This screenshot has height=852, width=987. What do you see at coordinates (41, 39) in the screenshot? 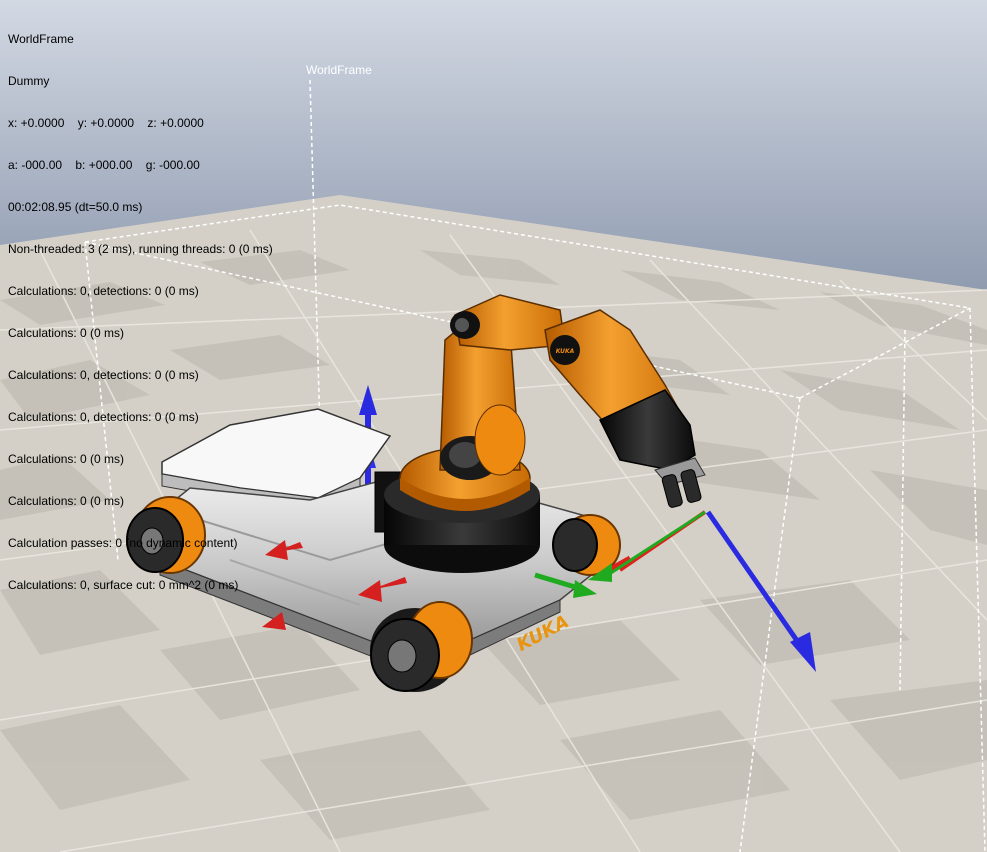
I see `hud-line-object-name: WorldFrame` at bounding box center [41, 39].